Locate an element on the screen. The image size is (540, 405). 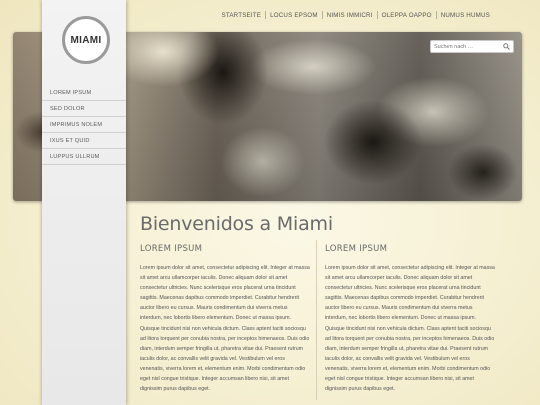
nav-item-locus-epsom: LOCUS EPSOM is located at coordinates (294, 15).